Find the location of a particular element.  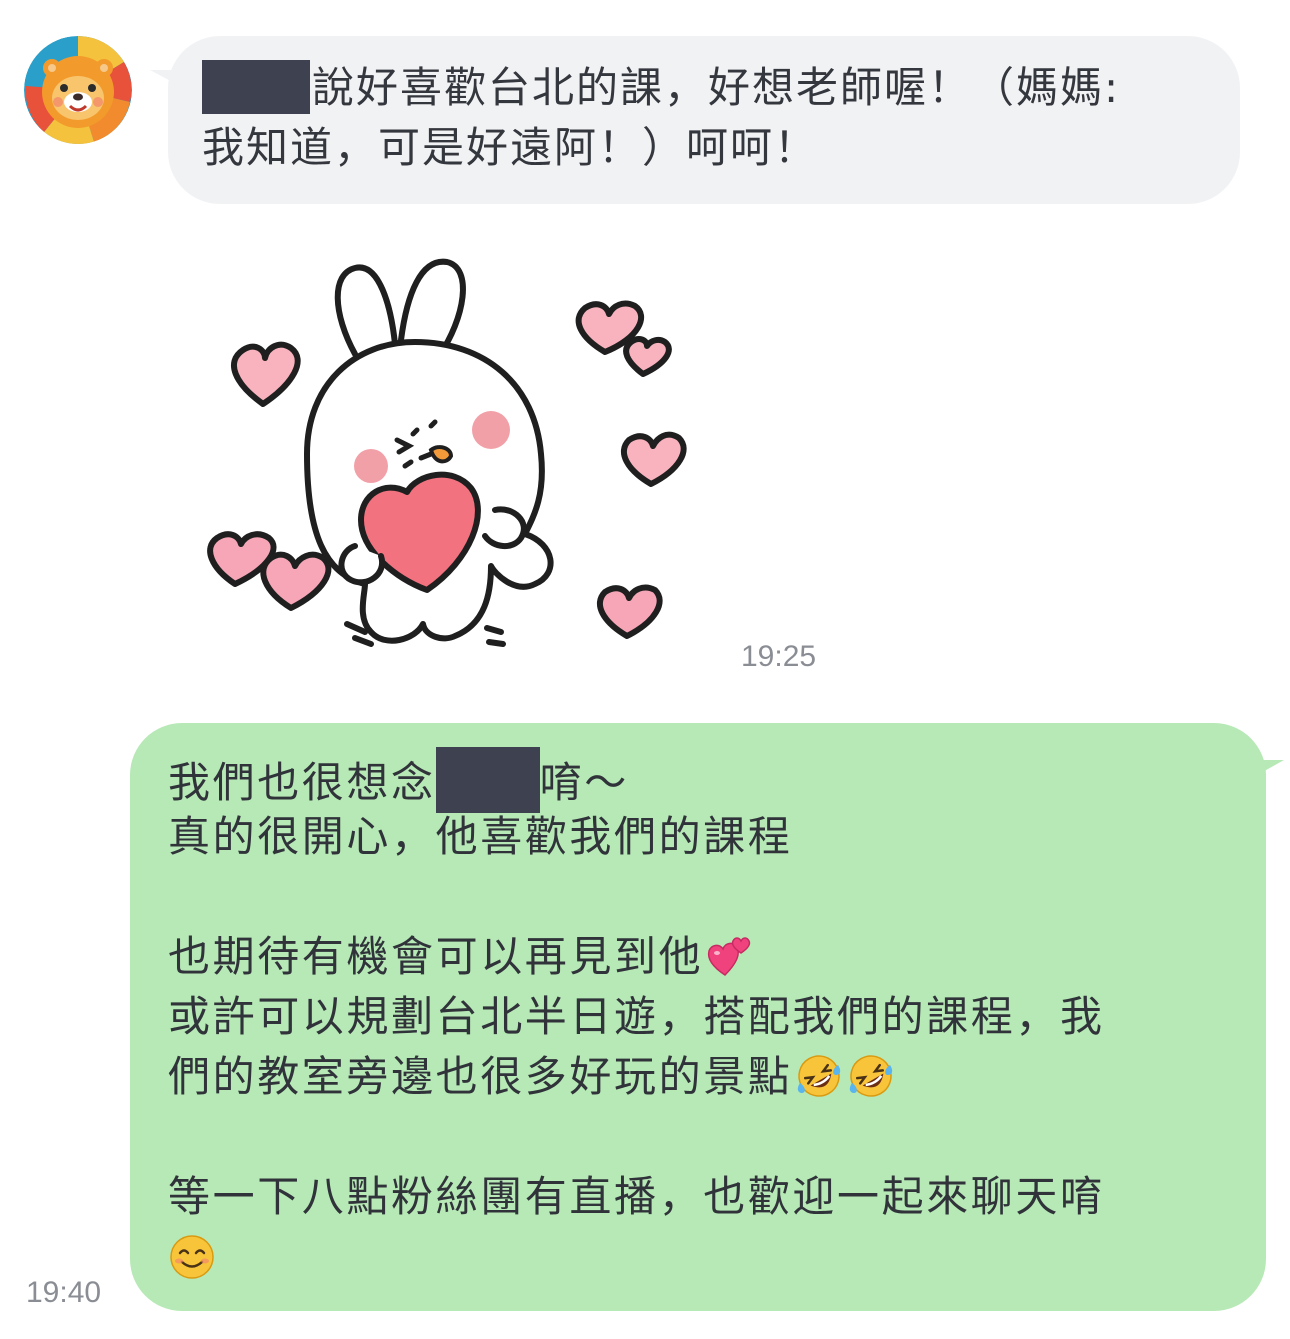

smiling-face-emoji is located at coordinates (192, 1257).